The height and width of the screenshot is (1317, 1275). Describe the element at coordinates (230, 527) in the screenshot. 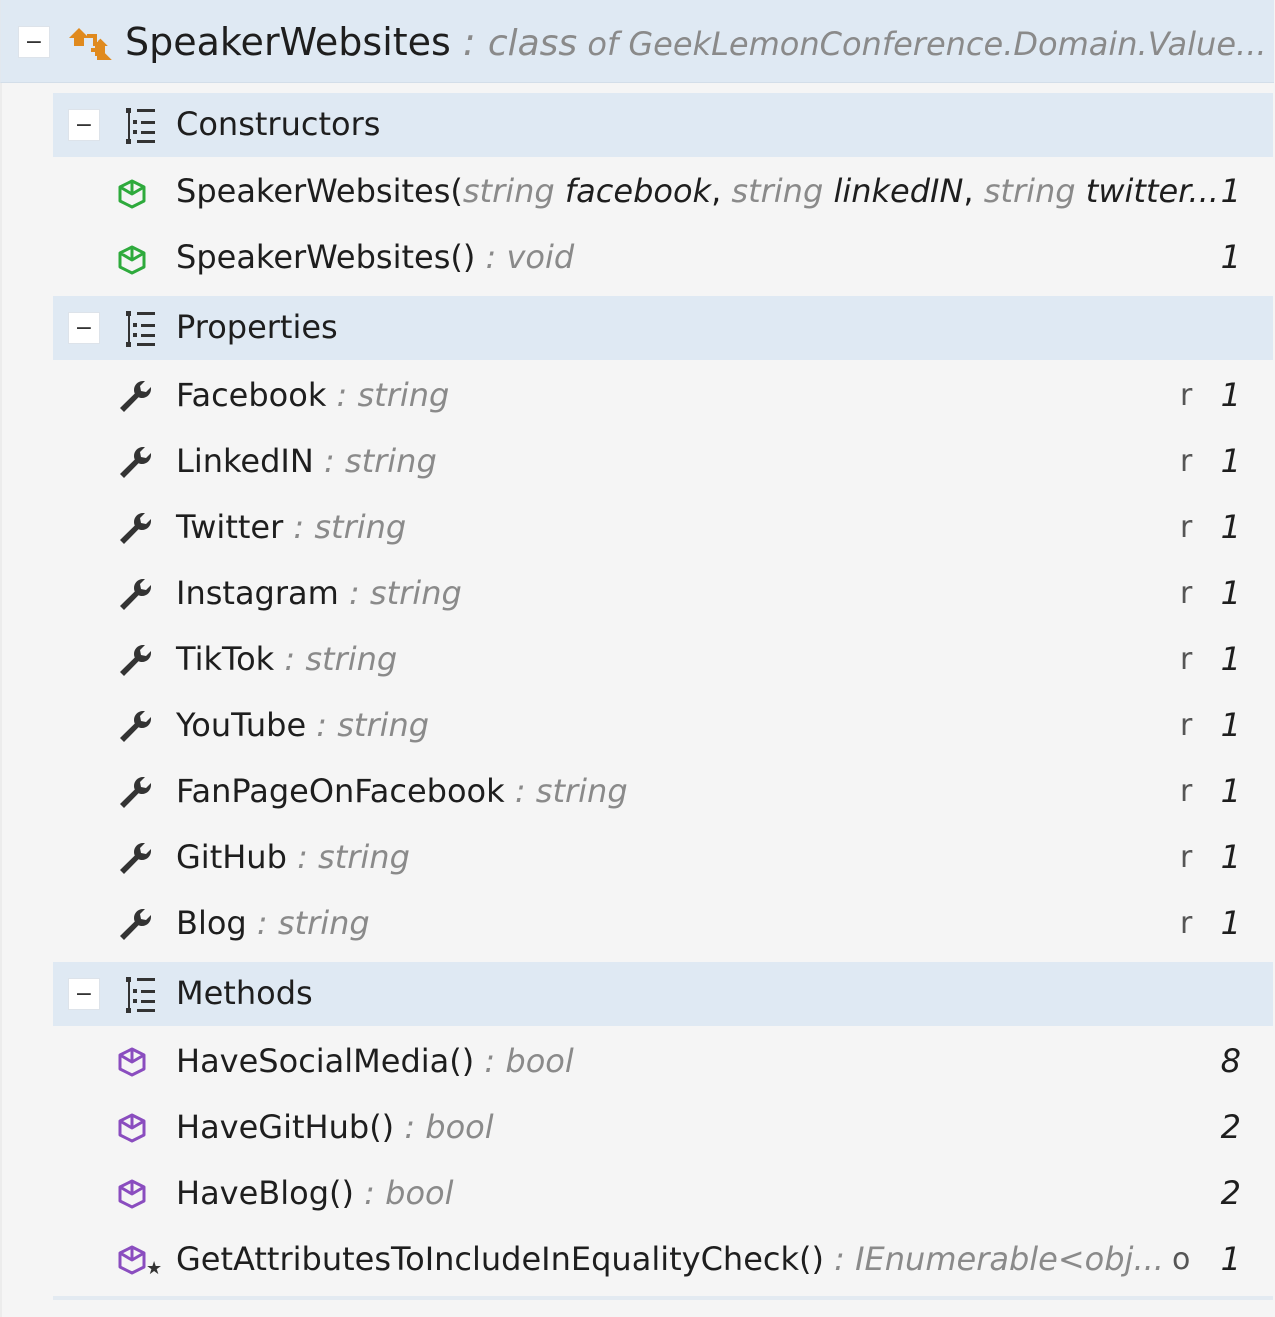

I see `property-name: Twitter` at that location.